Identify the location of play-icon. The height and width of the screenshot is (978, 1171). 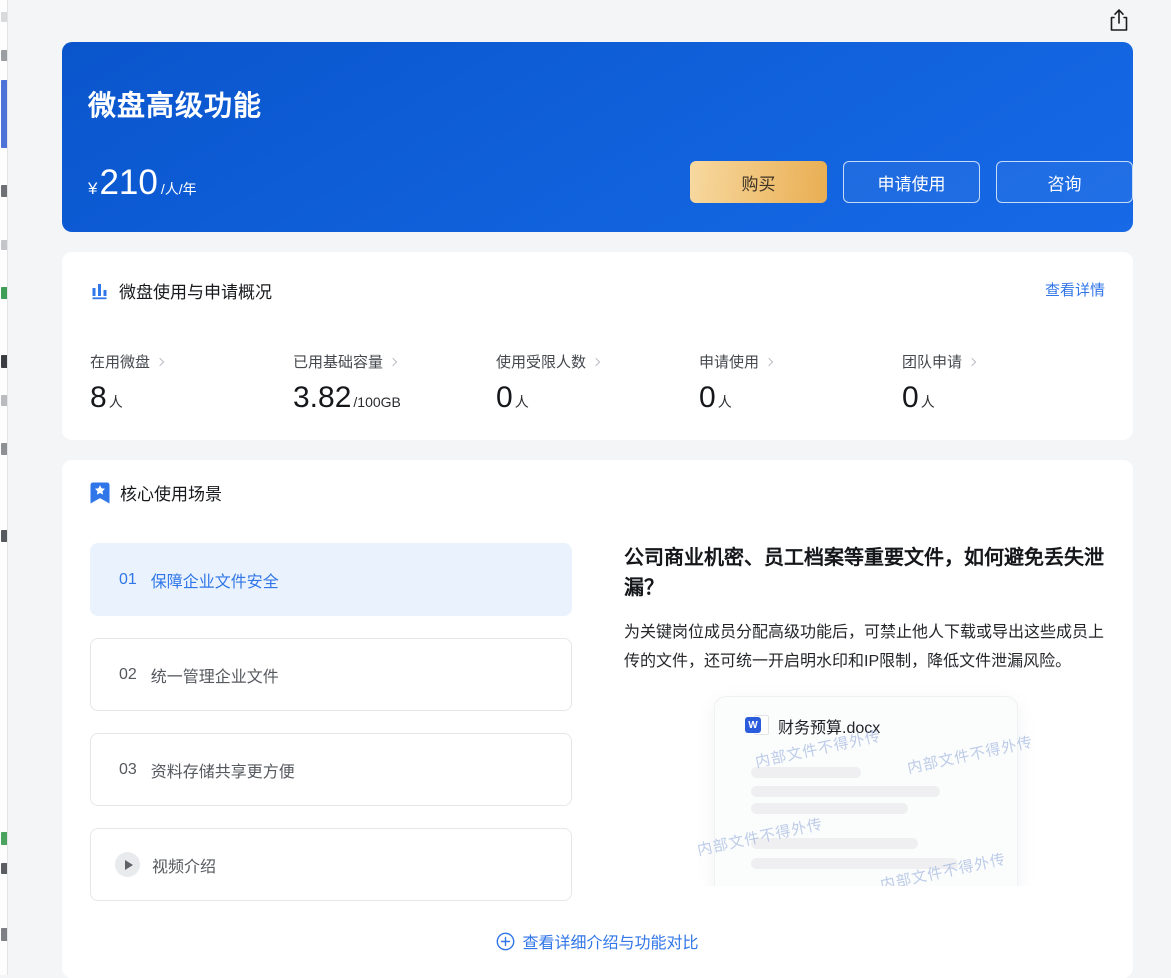
(127, 864).